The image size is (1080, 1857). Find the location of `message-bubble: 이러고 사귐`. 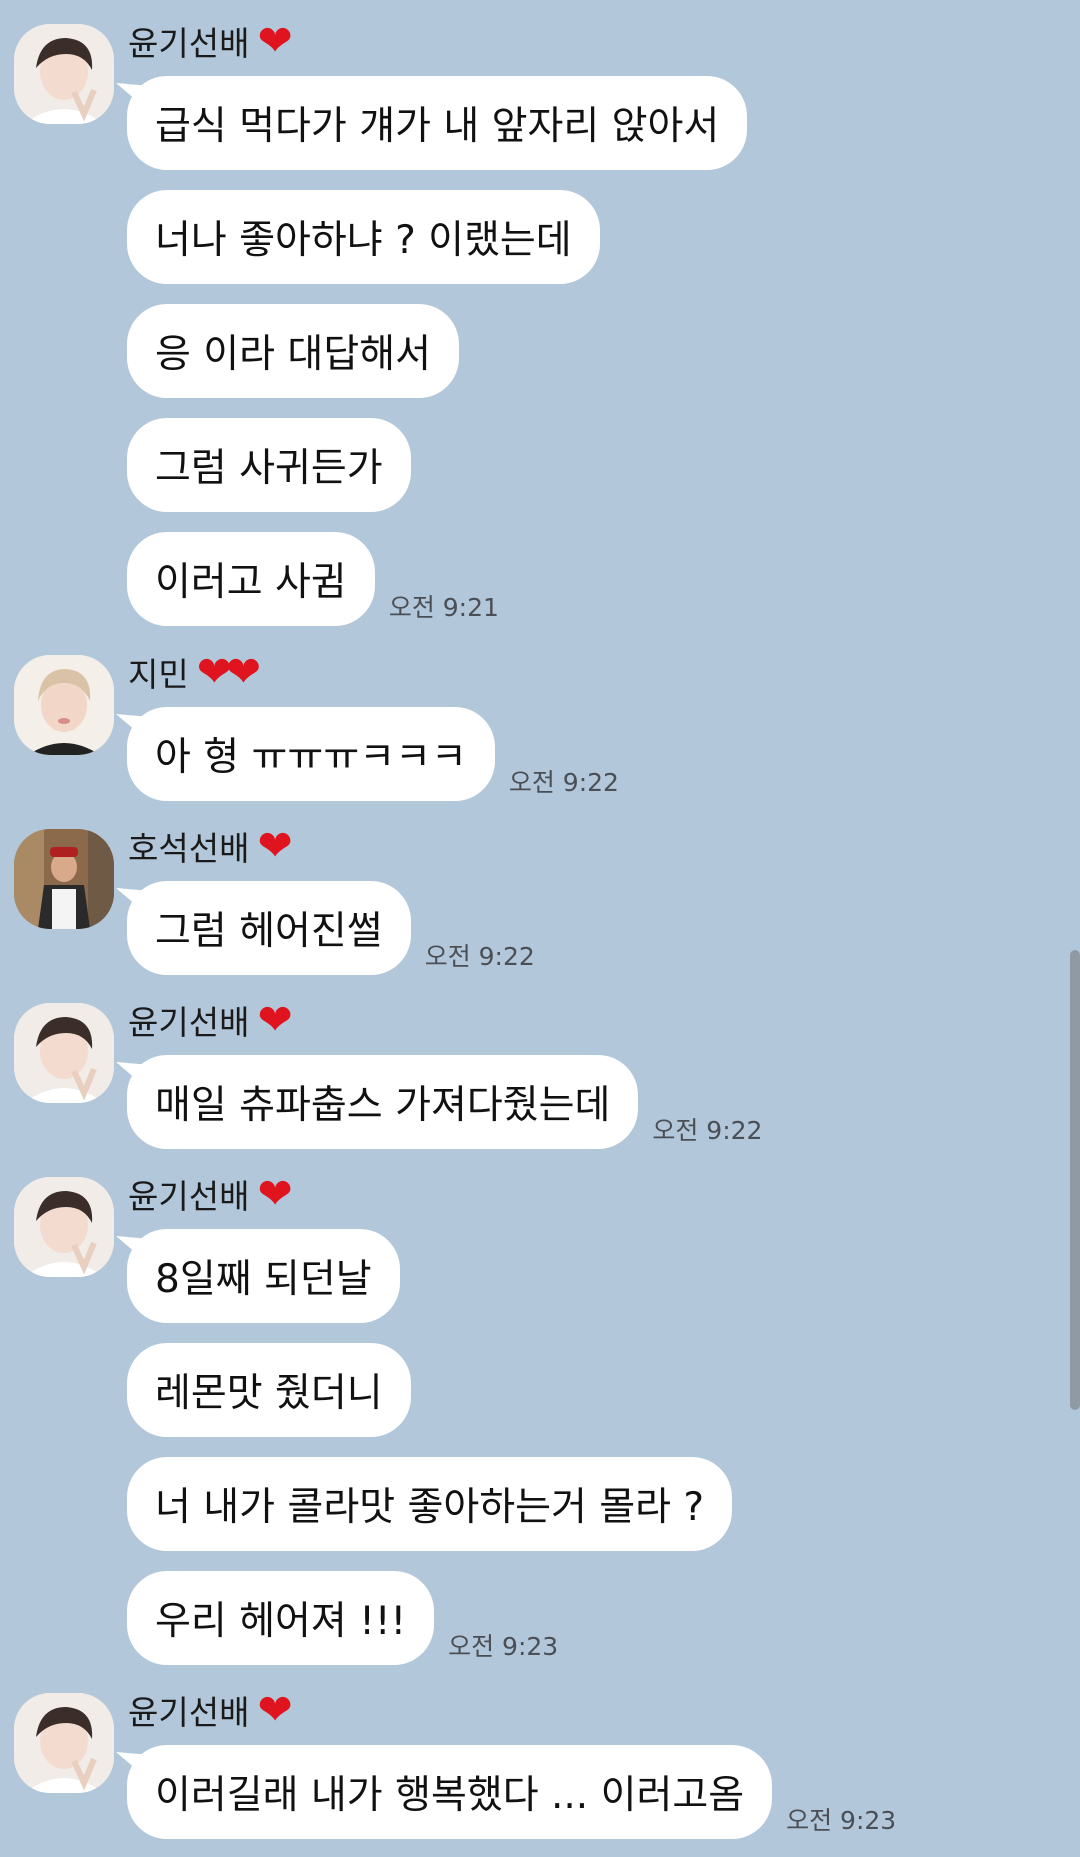

message-bubble: 이러고 사귐 is located at coordinates (251, 579).